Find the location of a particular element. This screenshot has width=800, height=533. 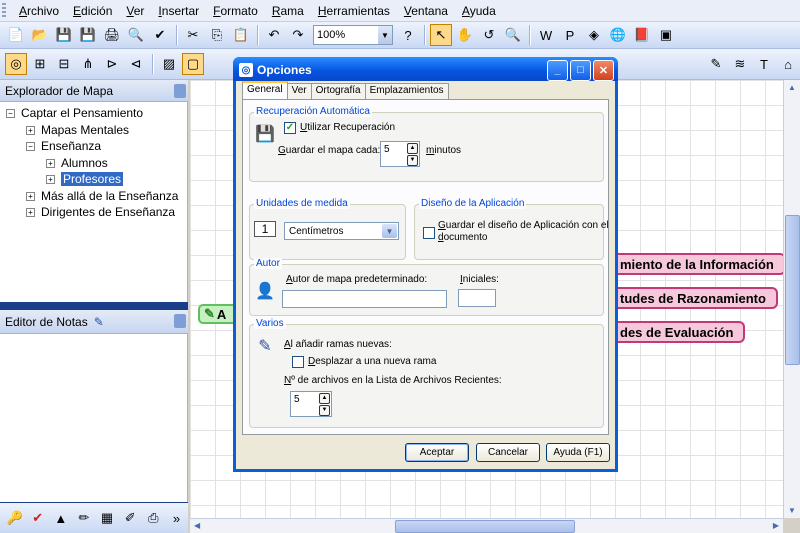

hierarchy-icon: ⋔ is located at coordinates (88, 64).